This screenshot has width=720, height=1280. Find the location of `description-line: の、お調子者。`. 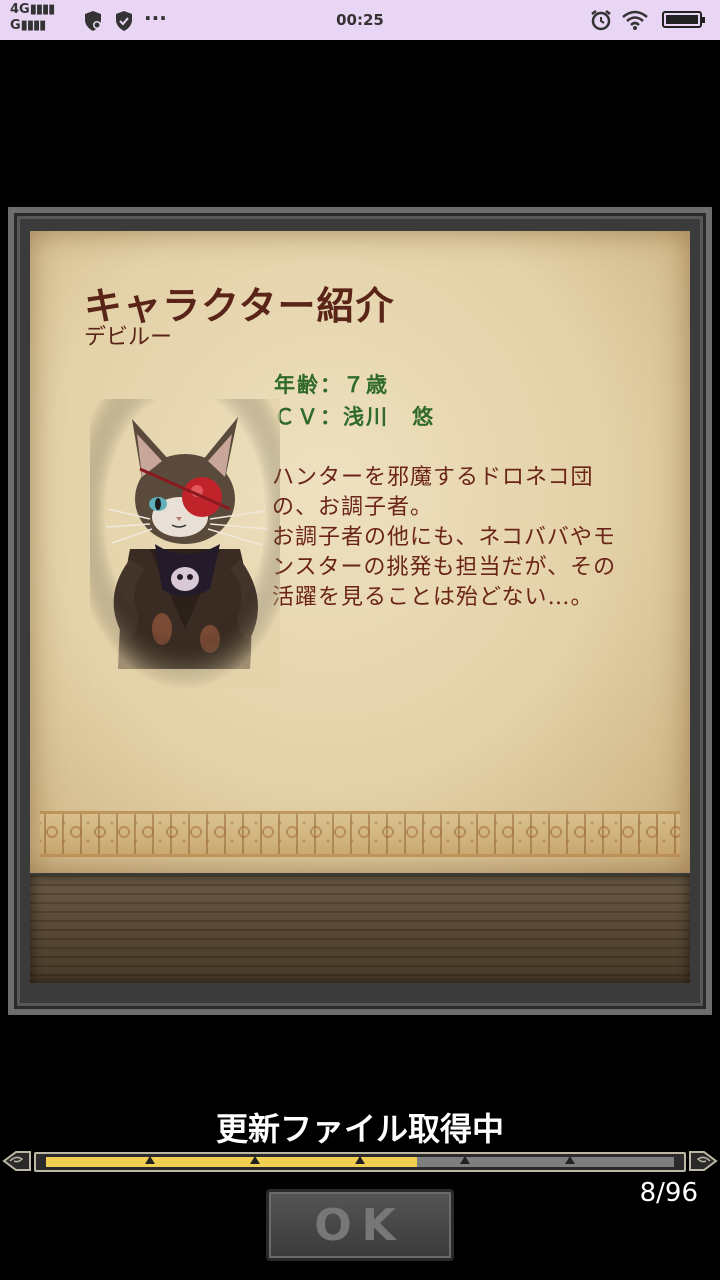

description-line: の、お調子者。 is located at coordinates (353, 507).